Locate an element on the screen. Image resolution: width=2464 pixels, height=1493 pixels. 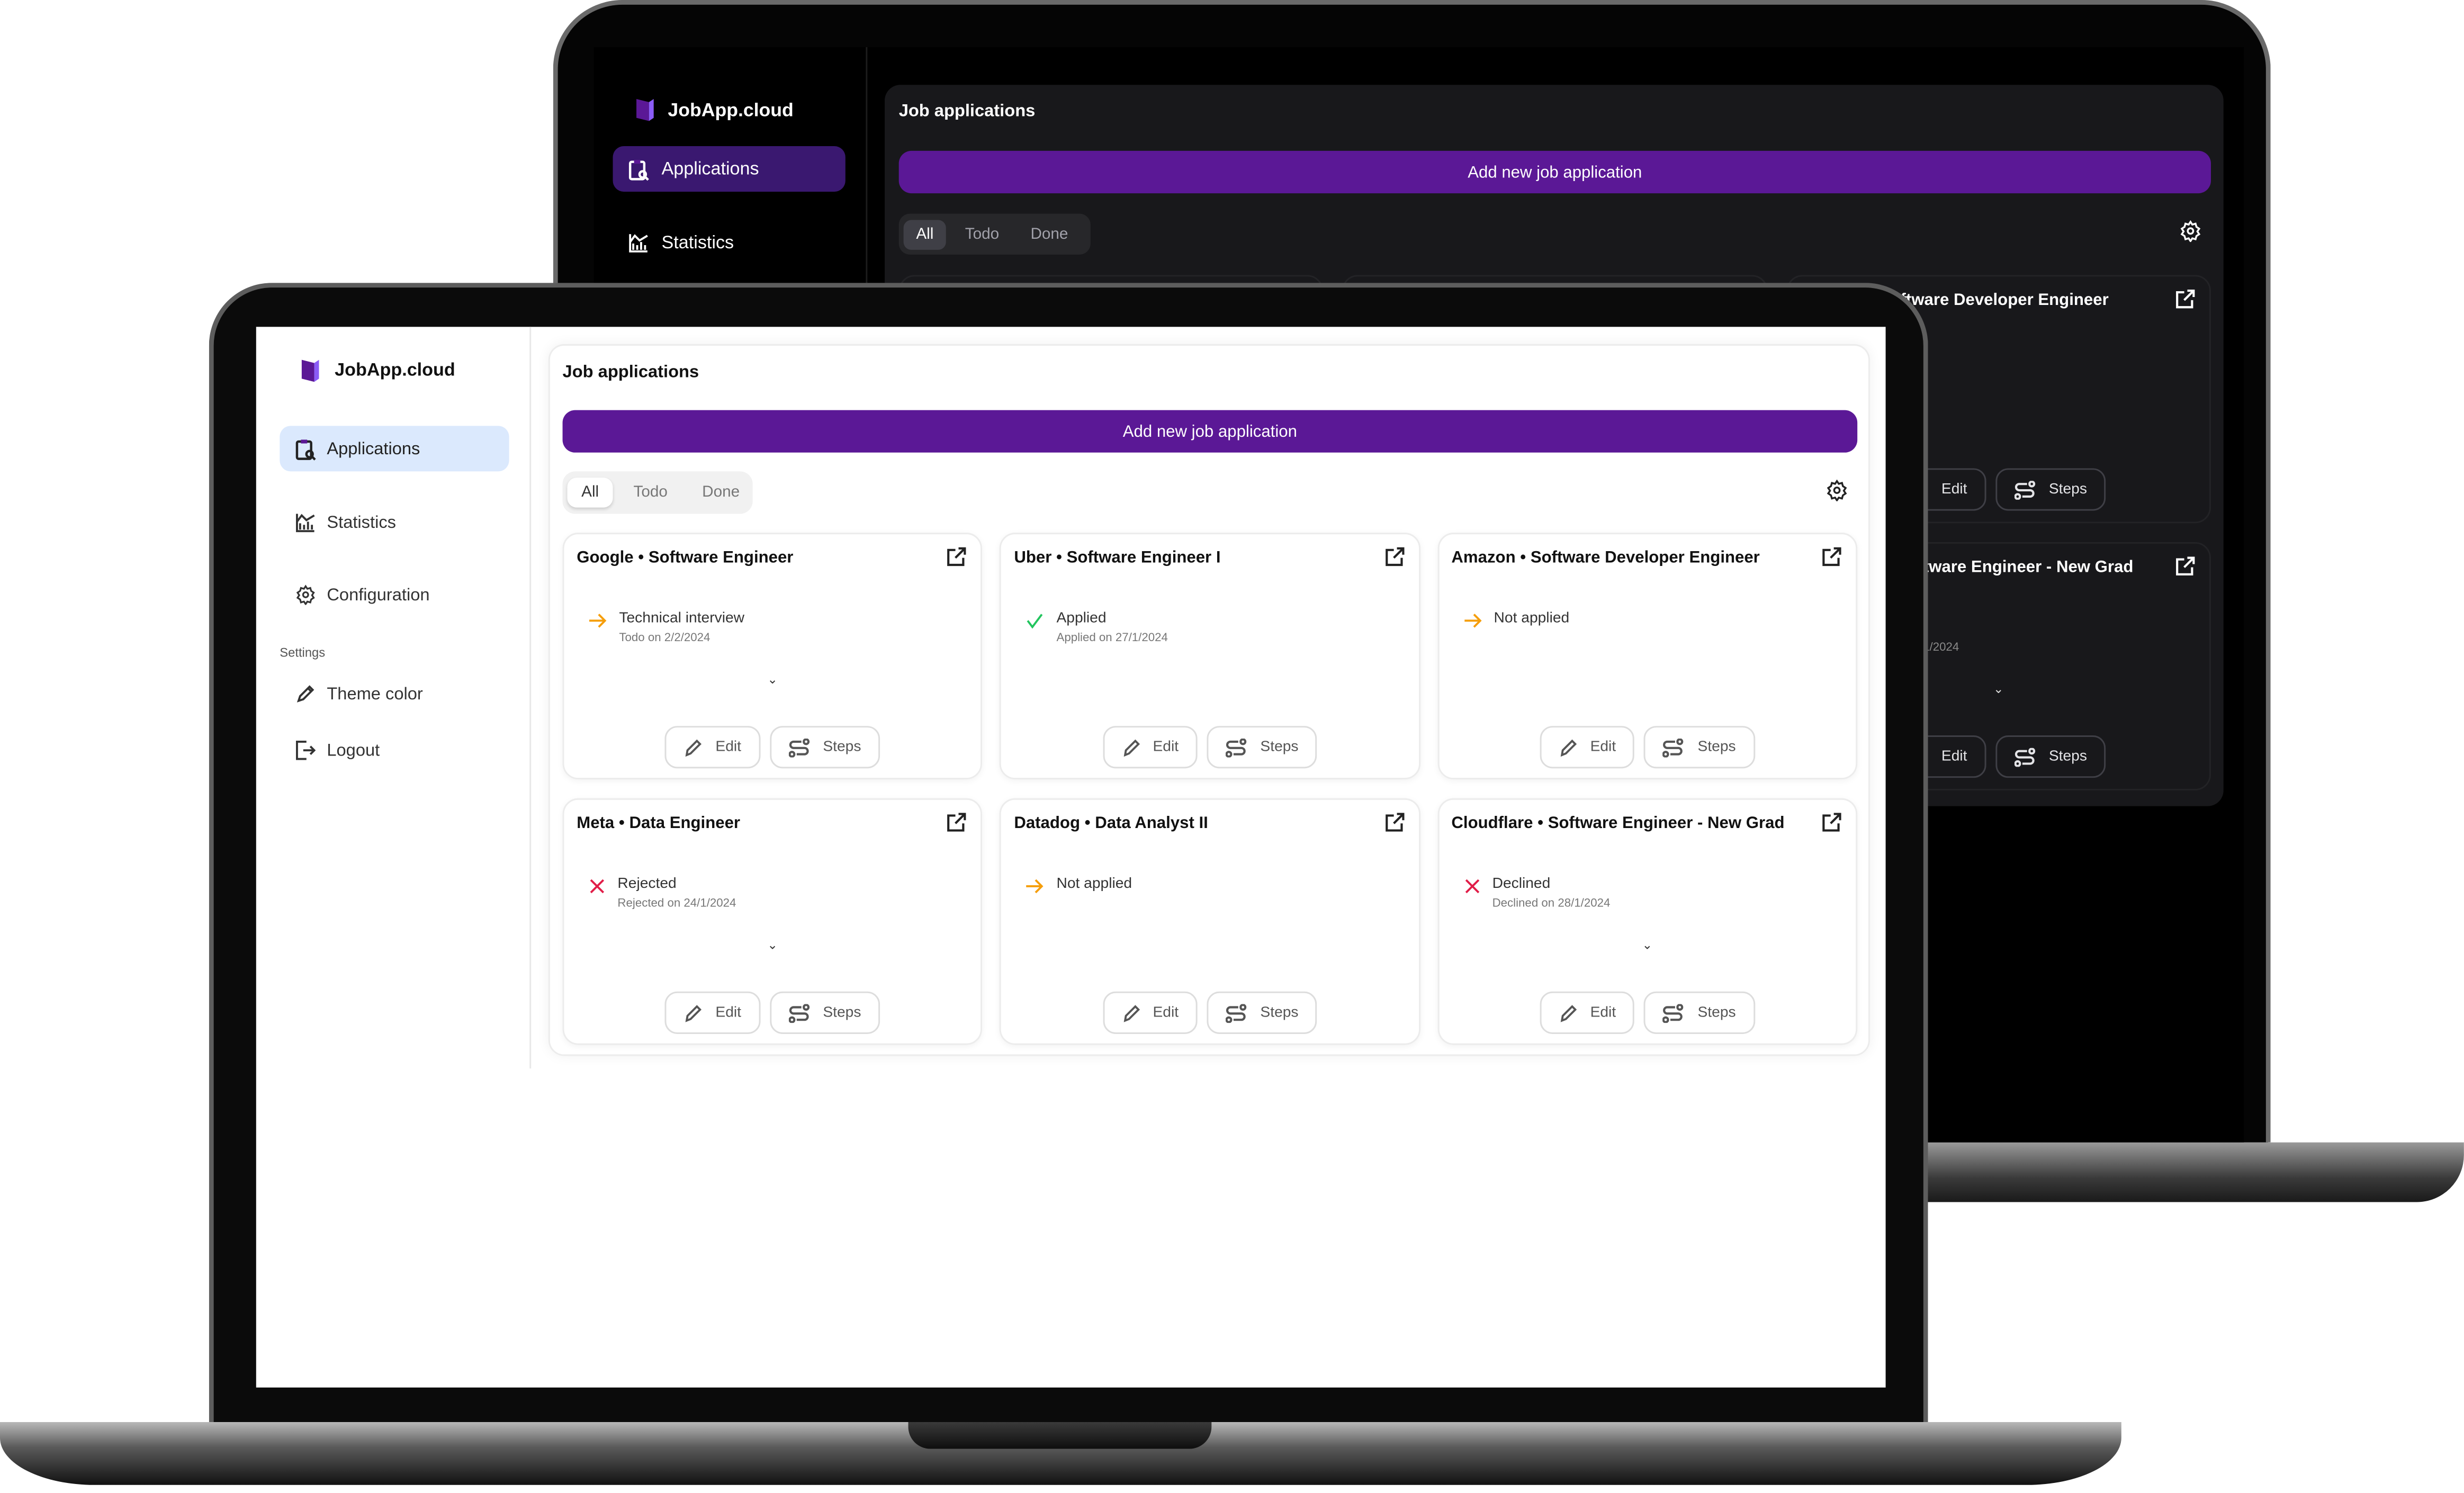
sidebar-item-label: Logout is located at coordinates (353, 750).